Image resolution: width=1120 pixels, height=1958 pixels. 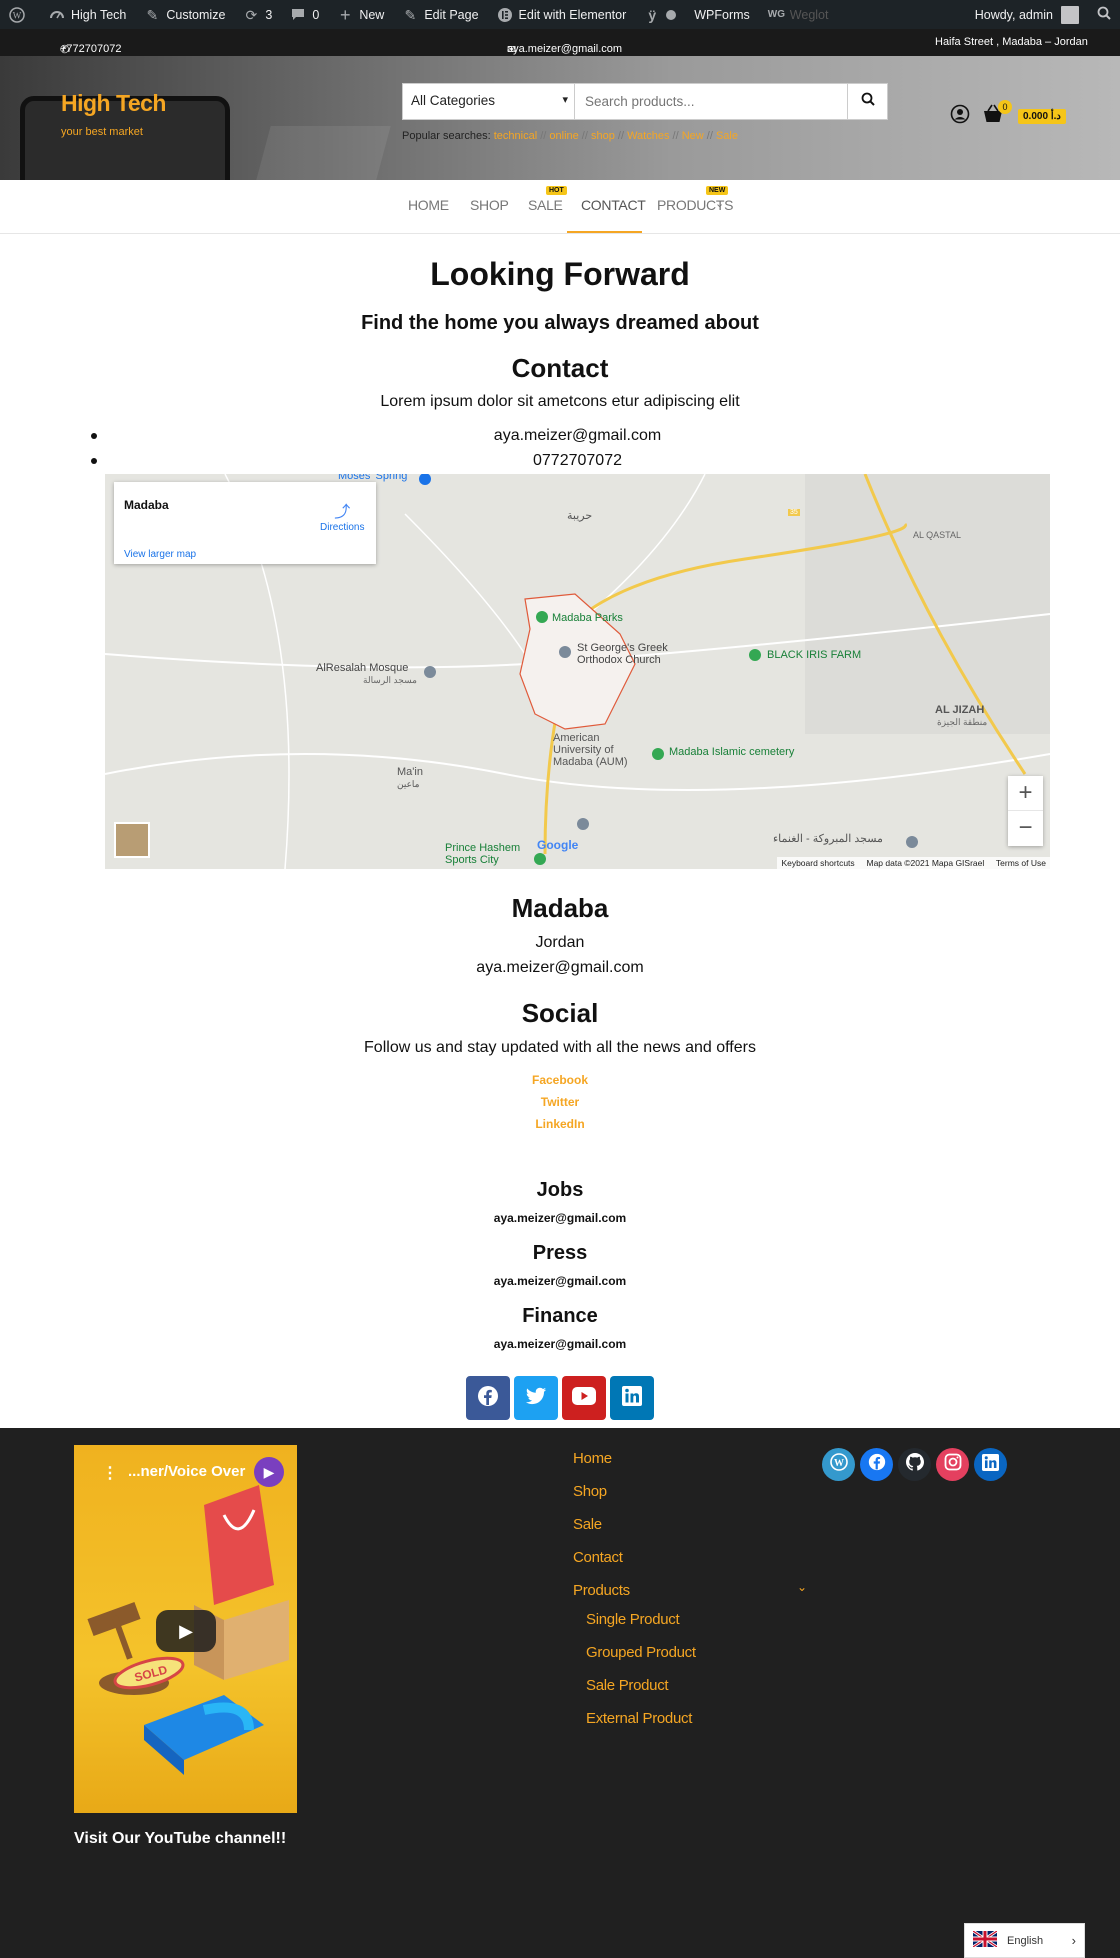 I want to click on list-bullet, so click(x=94, y=461).